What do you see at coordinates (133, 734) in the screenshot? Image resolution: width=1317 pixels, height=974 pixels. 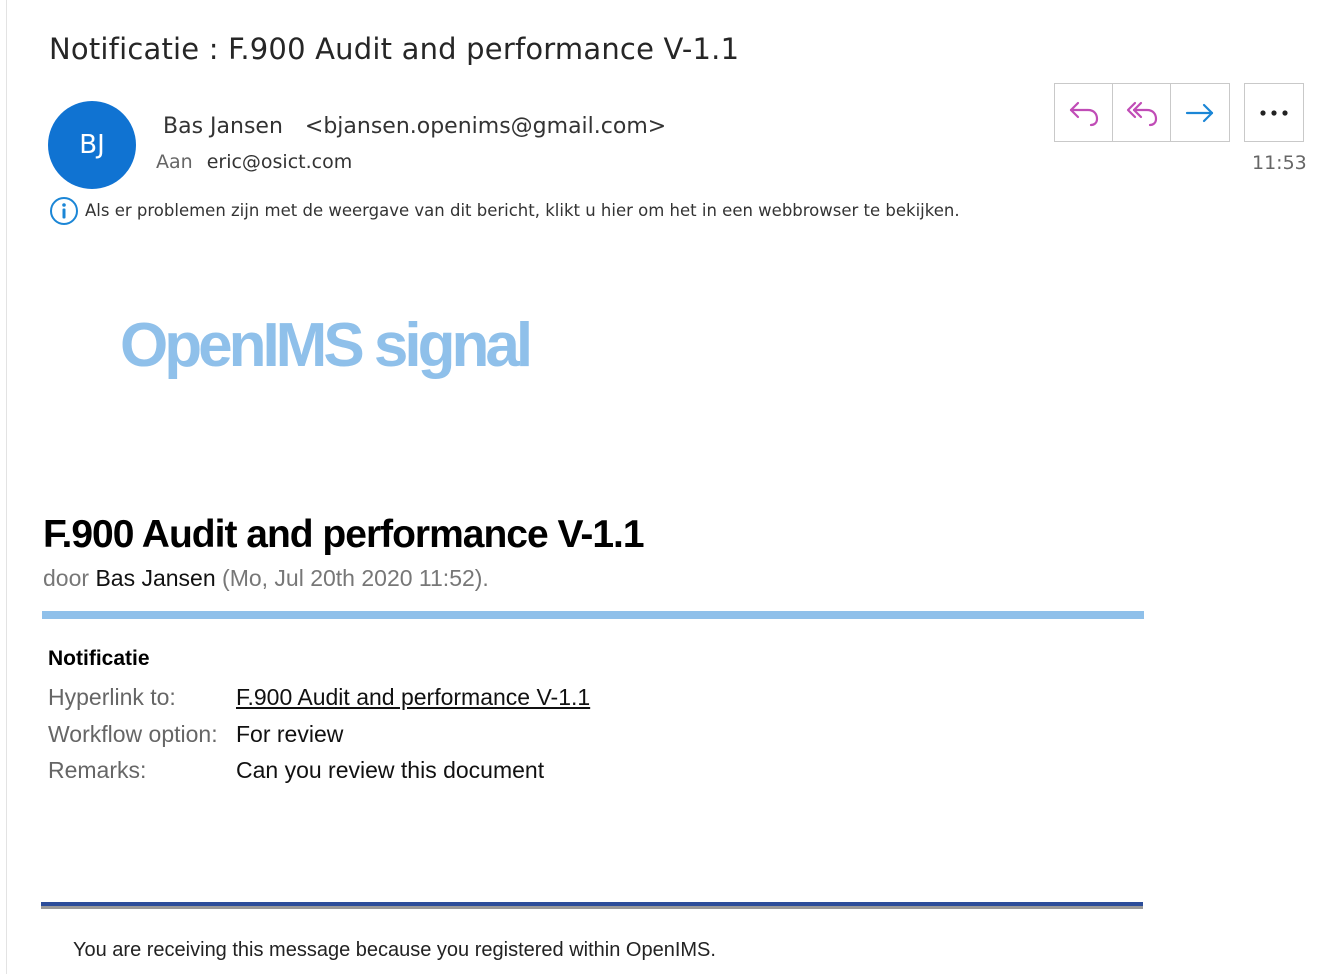 I see `workflow-option-label: Workflow option:` at bounding box center [133, 734].